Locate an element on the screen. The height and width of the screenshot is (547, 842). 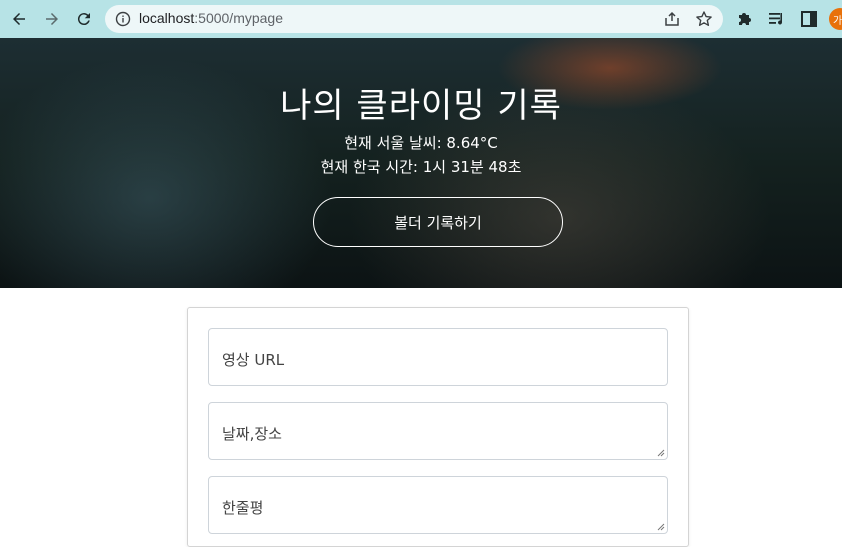
review-textarea: 한줄평 is located at coordinates (438, 505).